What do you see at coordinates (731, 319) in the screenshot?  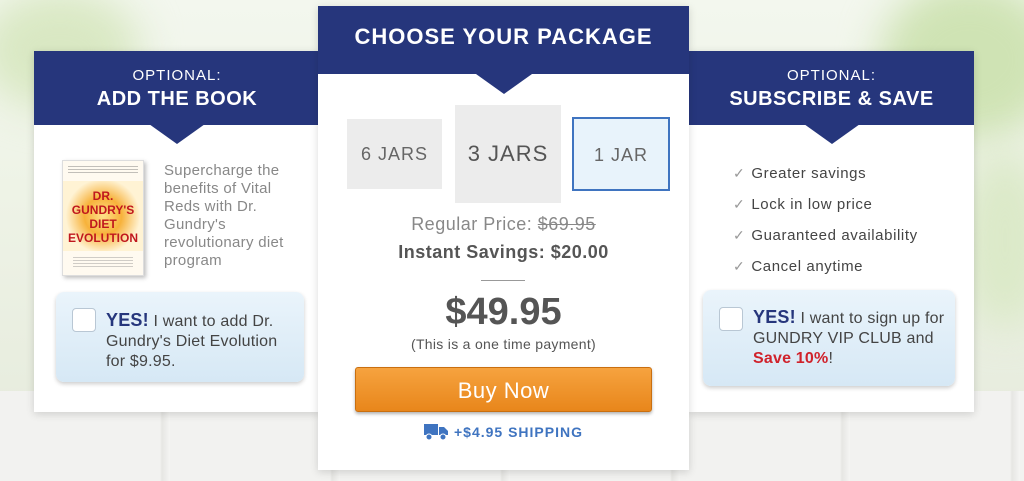 I see `subscribe-checkbox` at bounding box center [731, 319].